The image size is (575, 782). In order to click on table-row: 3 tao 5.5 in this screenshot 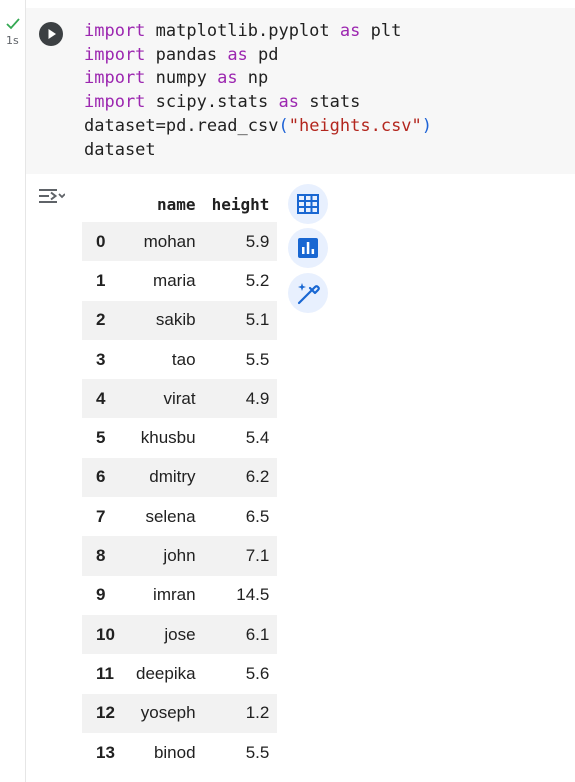, I will do `click(179, 359)`.